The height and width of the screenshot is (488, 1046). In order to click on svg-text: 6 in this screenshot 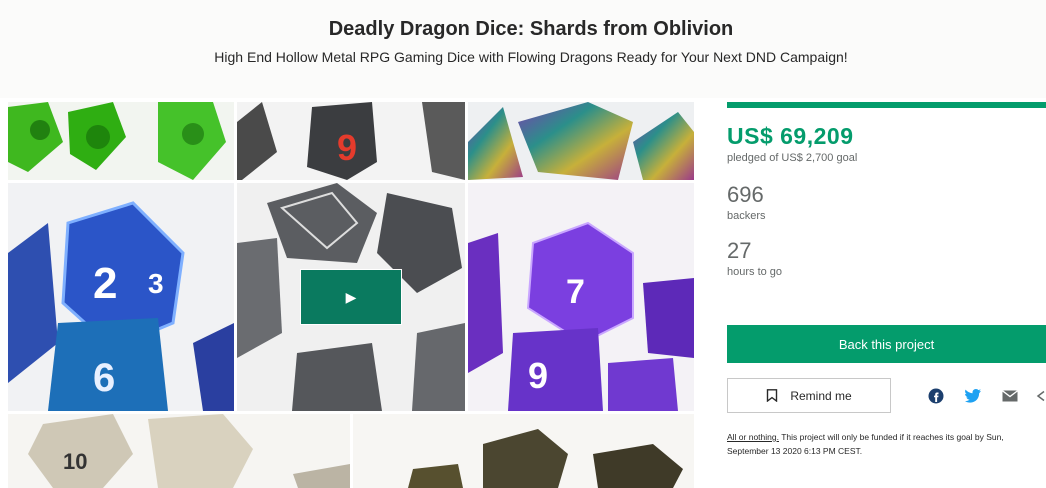, I will do `click(104, 378)`.